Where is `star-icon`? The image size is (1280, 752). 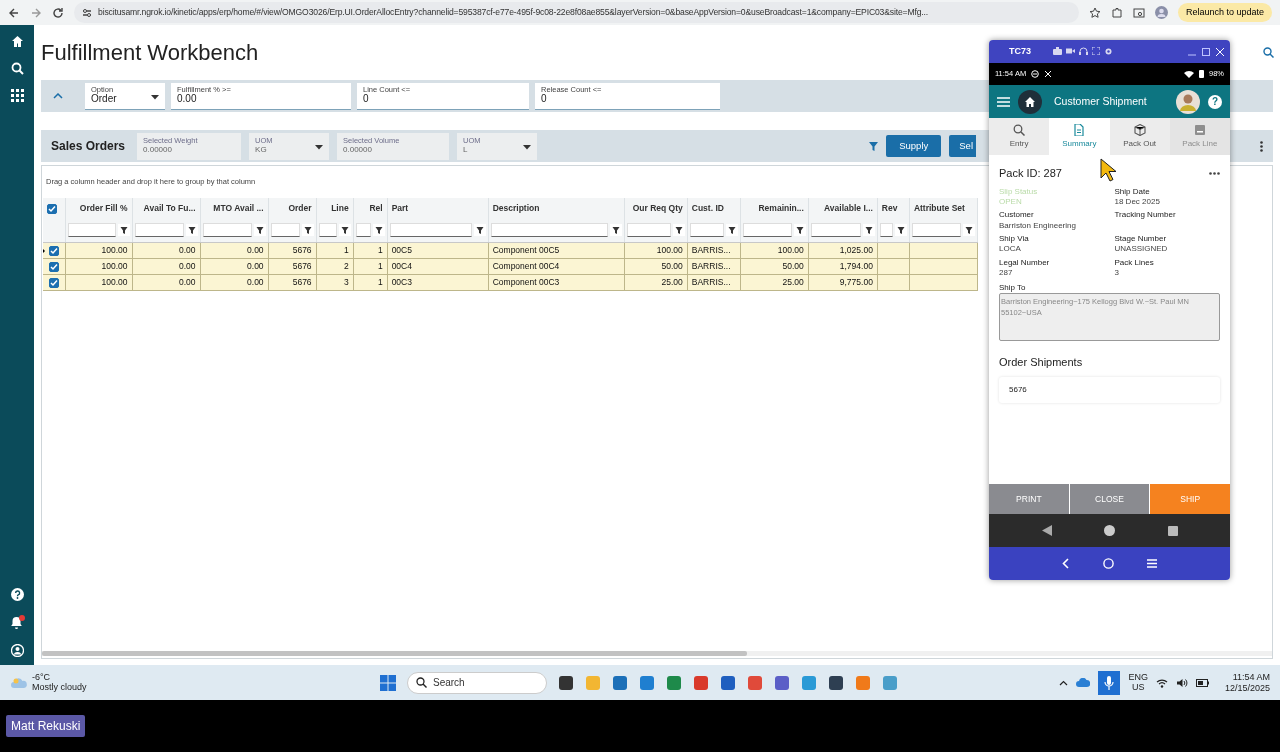
star-icon is located at coordinates (1094, 12).